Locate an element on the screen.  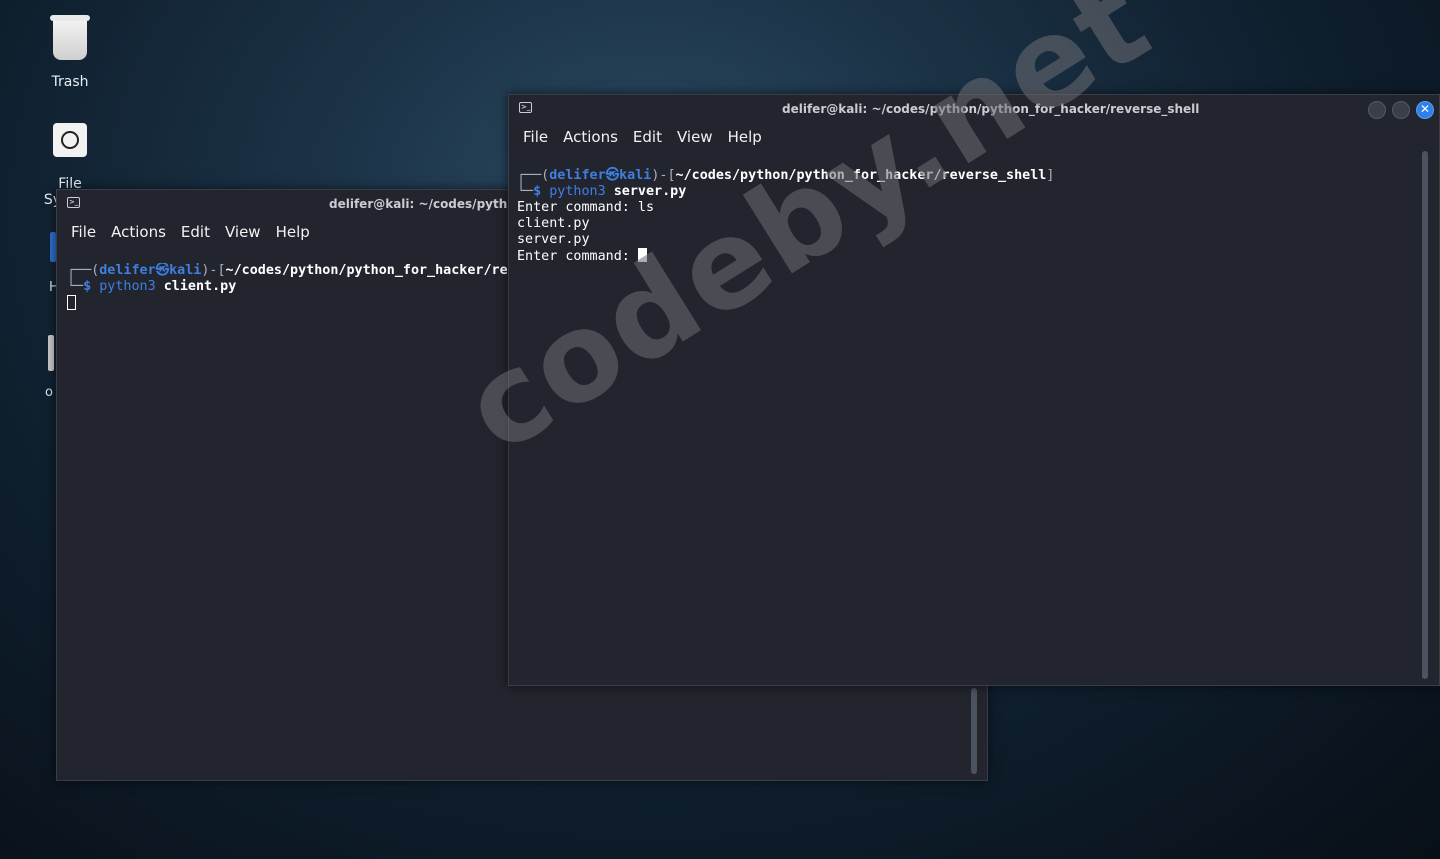
text-cursor is located at coordinates (71, 302).